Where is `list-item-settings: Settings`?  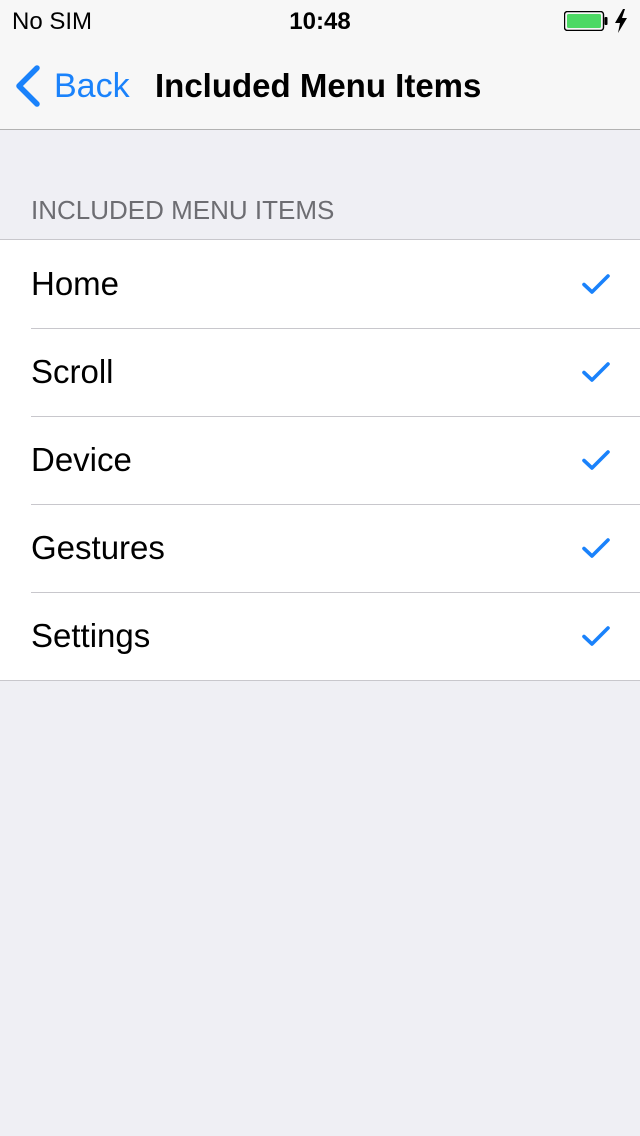 list-item-settings: Settings is located at coordinates (320, 636).